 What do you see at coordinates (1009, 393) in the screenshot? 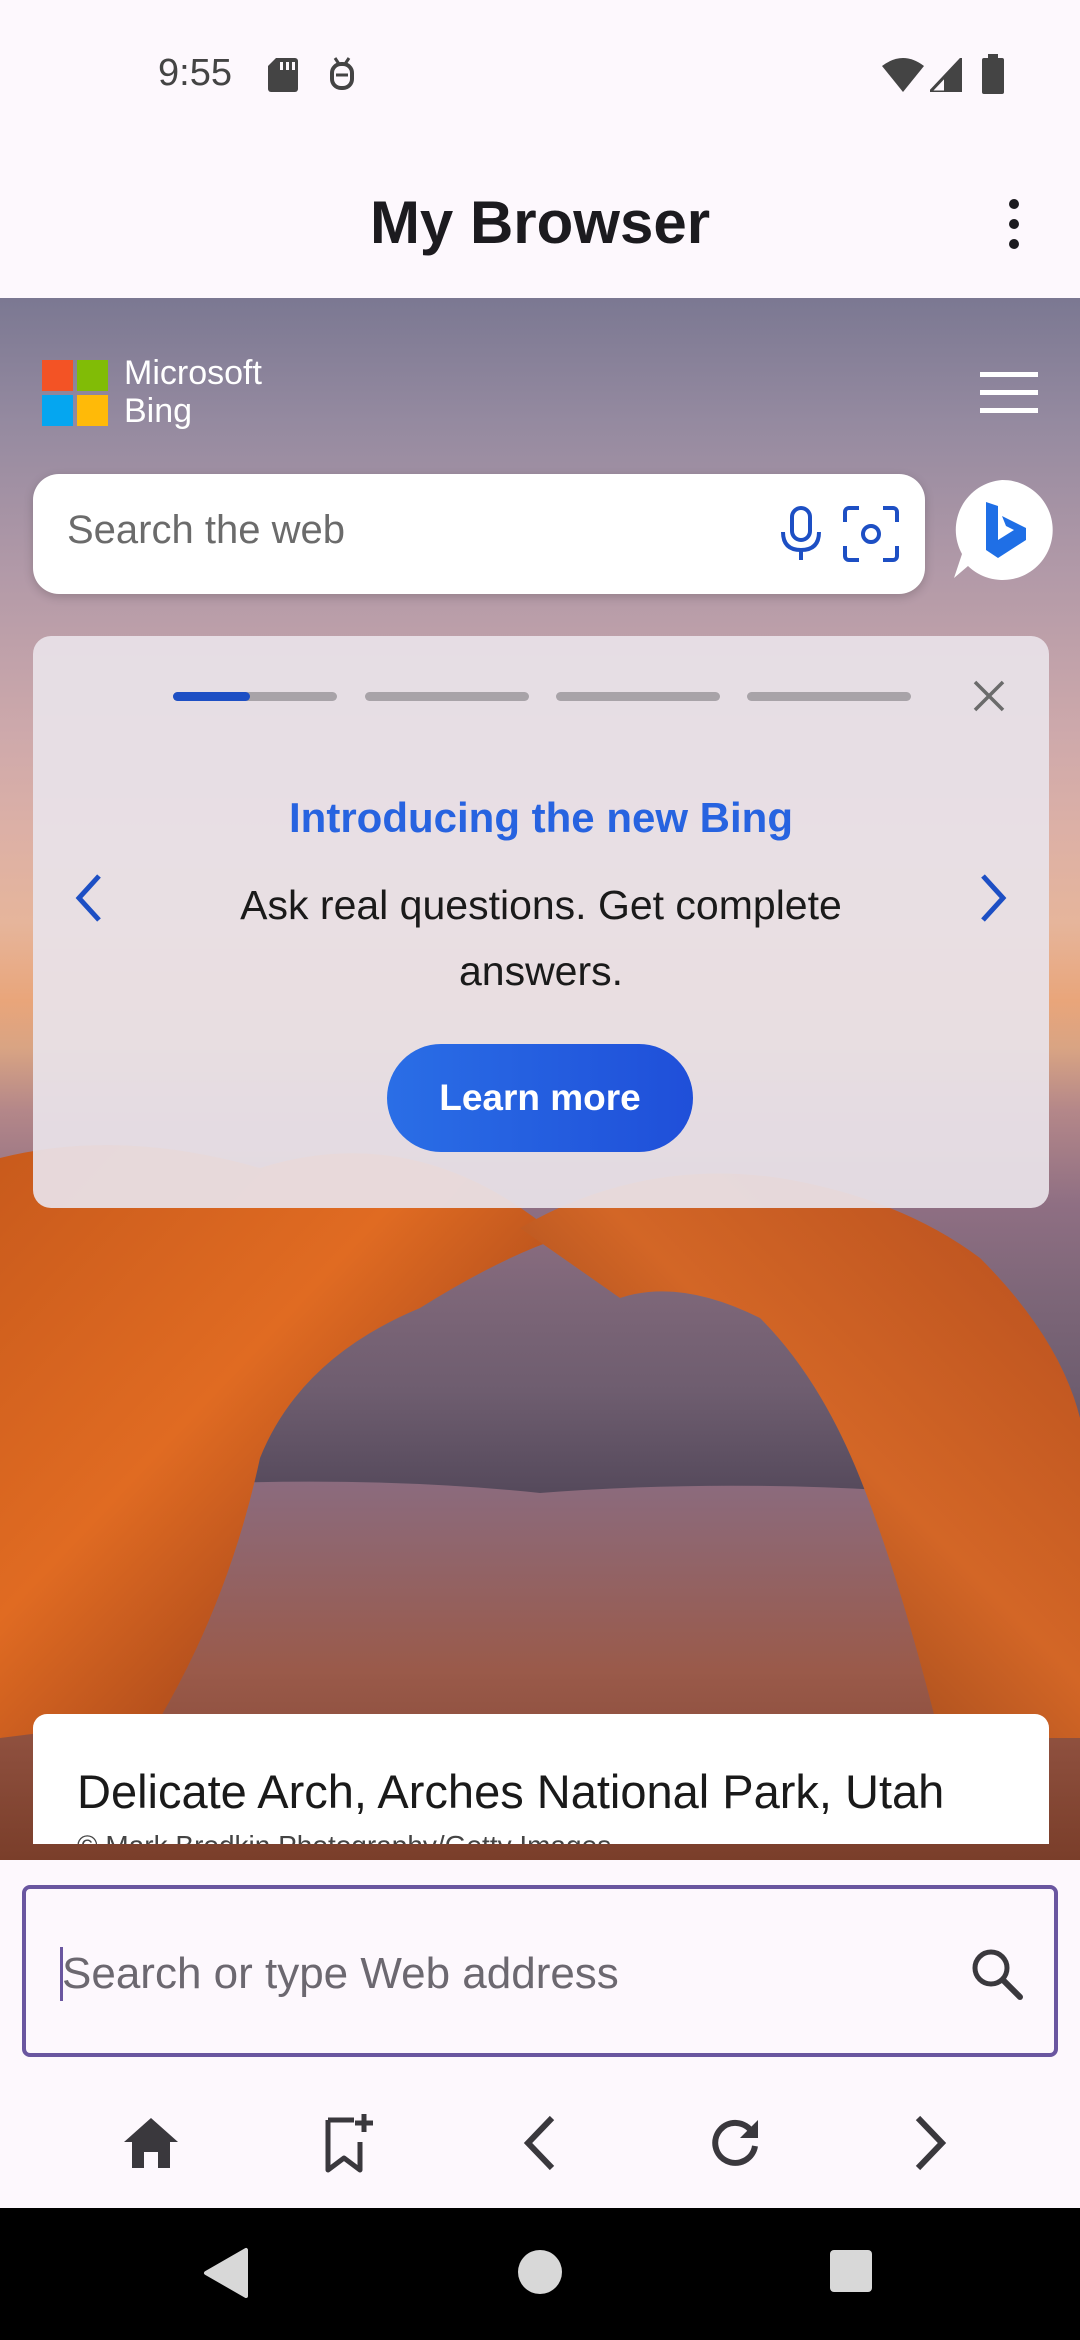
I see `hamburger-menu-icon` at bounding box center [1009, 393].